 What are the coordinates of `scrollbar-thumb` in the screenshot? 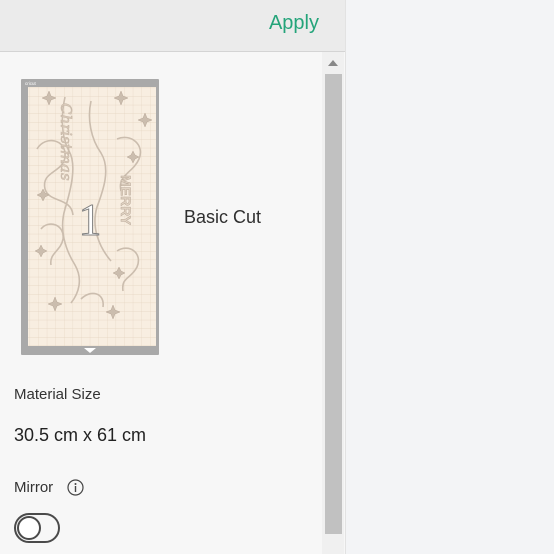 It's located at (333, 304).